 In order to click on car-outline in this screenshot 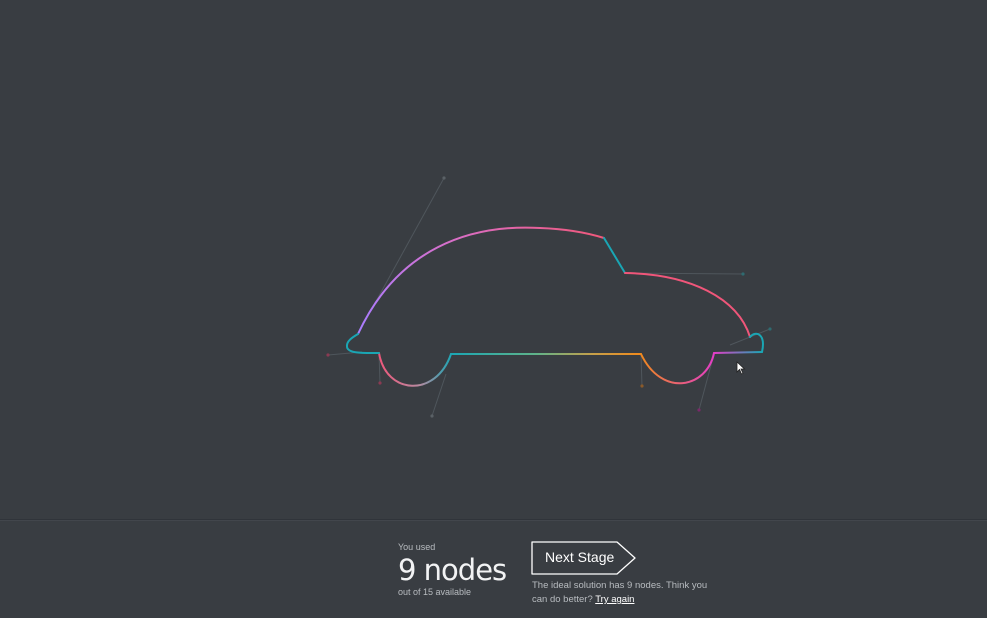, I will do `click(554, 306)`.